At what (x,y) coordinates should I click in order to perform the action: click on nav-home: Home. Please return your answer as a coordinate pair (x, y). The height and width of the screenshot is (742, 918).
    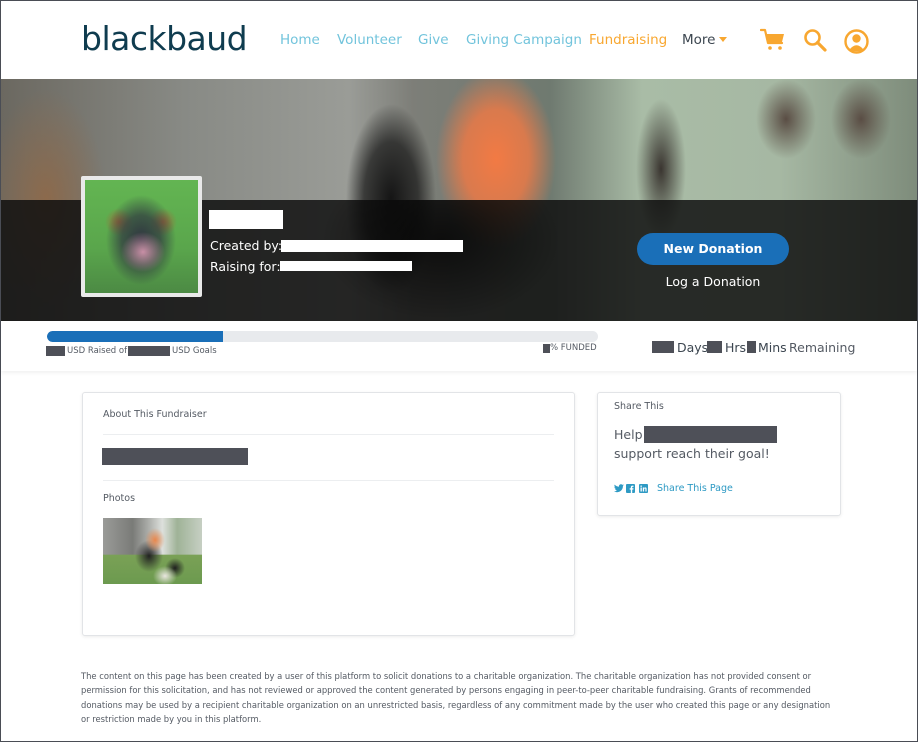
    Looking at the image, I should click on (300, 40).